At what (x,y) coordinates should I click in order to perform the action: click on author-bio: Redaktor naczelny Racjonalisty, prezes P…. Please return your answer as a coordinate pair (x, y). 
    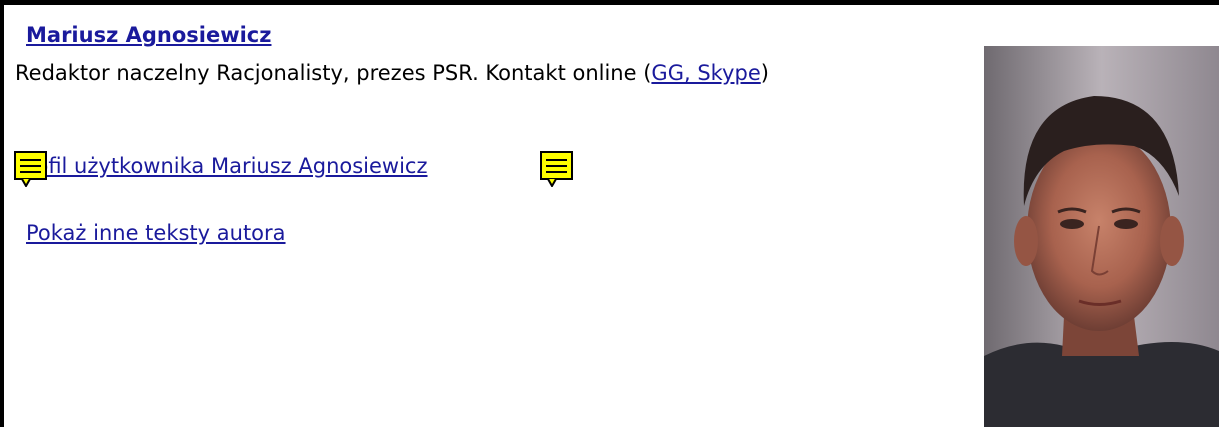
    Looking at the image, I should click on (465, 73).